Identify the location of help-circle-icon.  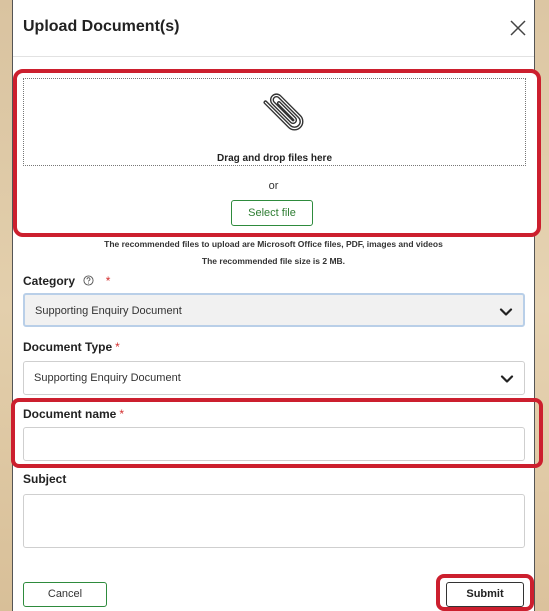
(88, 280).